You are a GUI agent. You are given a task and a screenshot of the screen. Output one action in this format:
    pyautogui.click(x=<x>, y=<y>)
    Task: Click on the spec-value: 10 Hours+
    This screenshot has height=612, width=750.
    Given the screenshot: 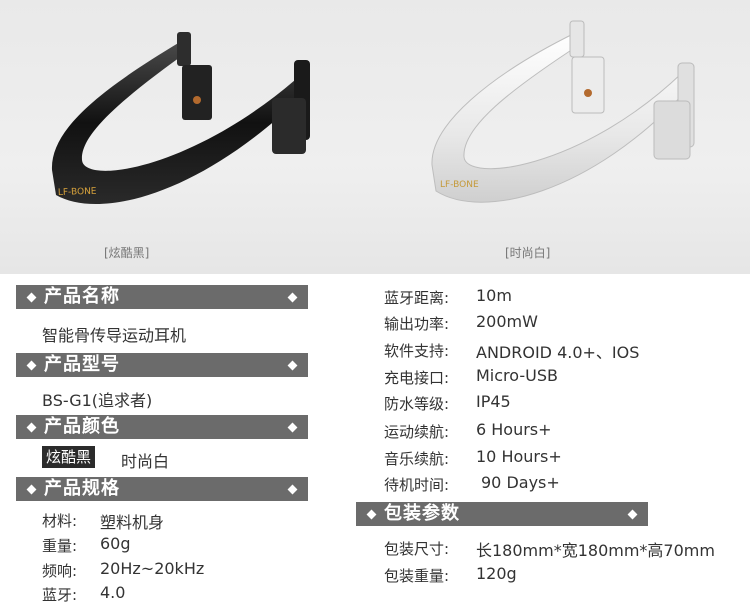 What is the action you would take?
    pyautogui.click(x=519, y=456)
    